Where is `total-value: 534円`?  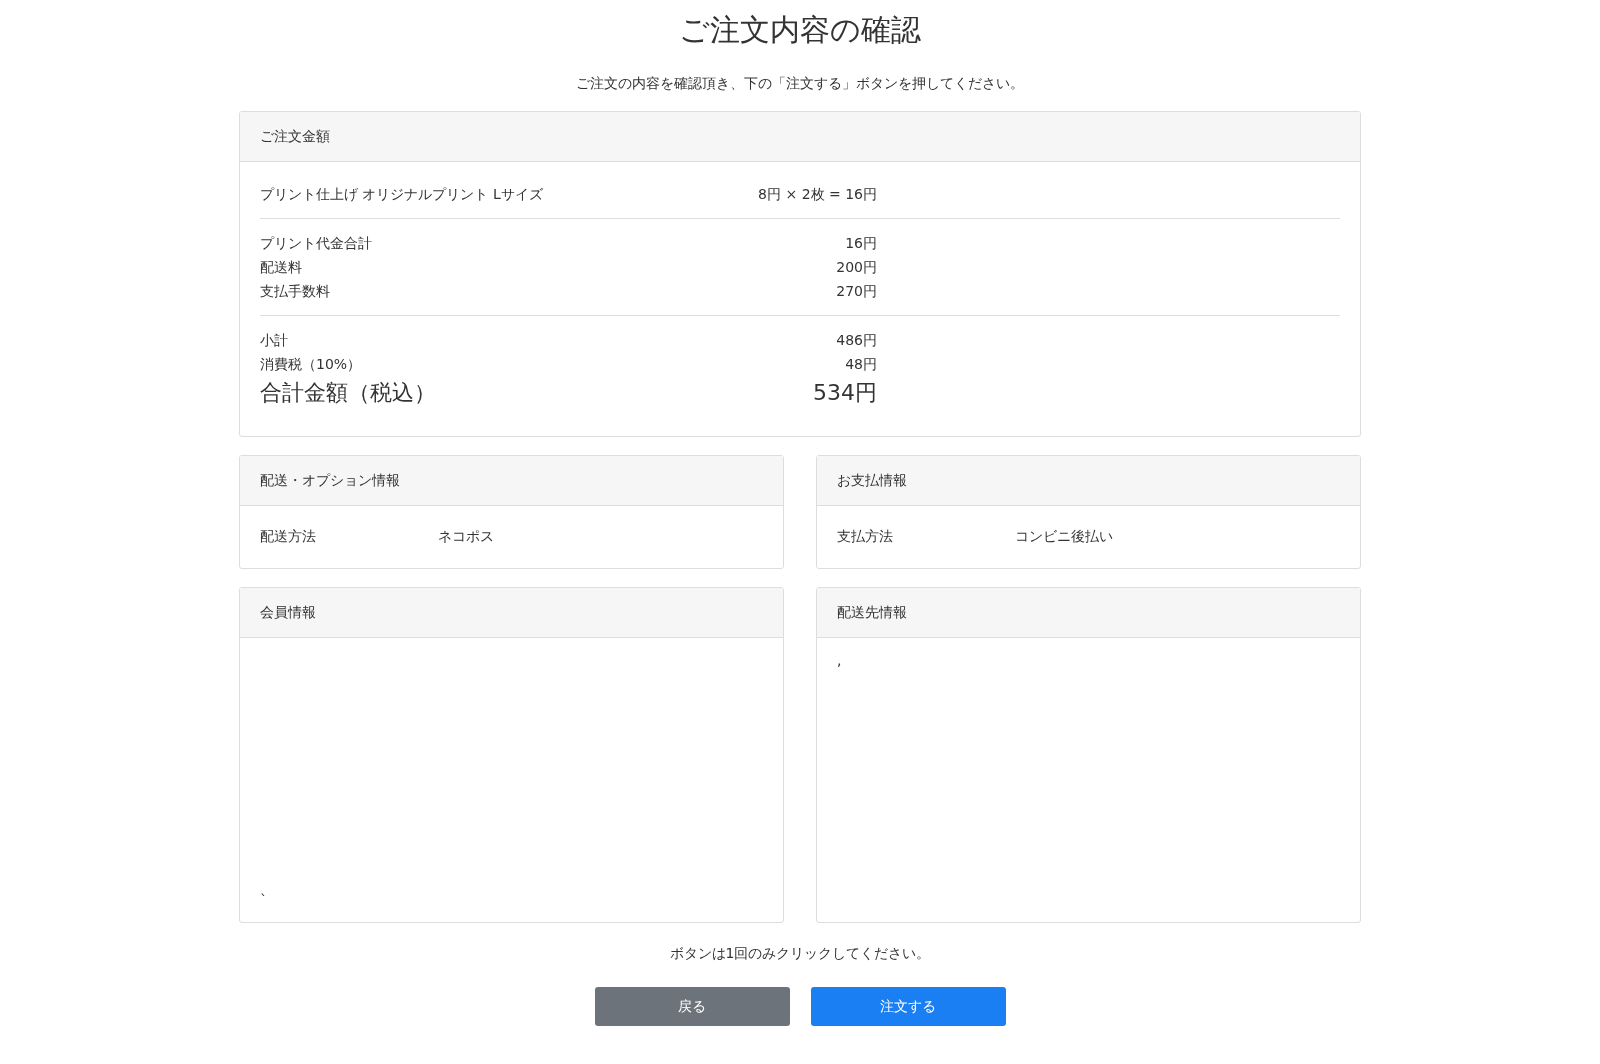
total-value: 534円 is located at coordinates (844, 393).